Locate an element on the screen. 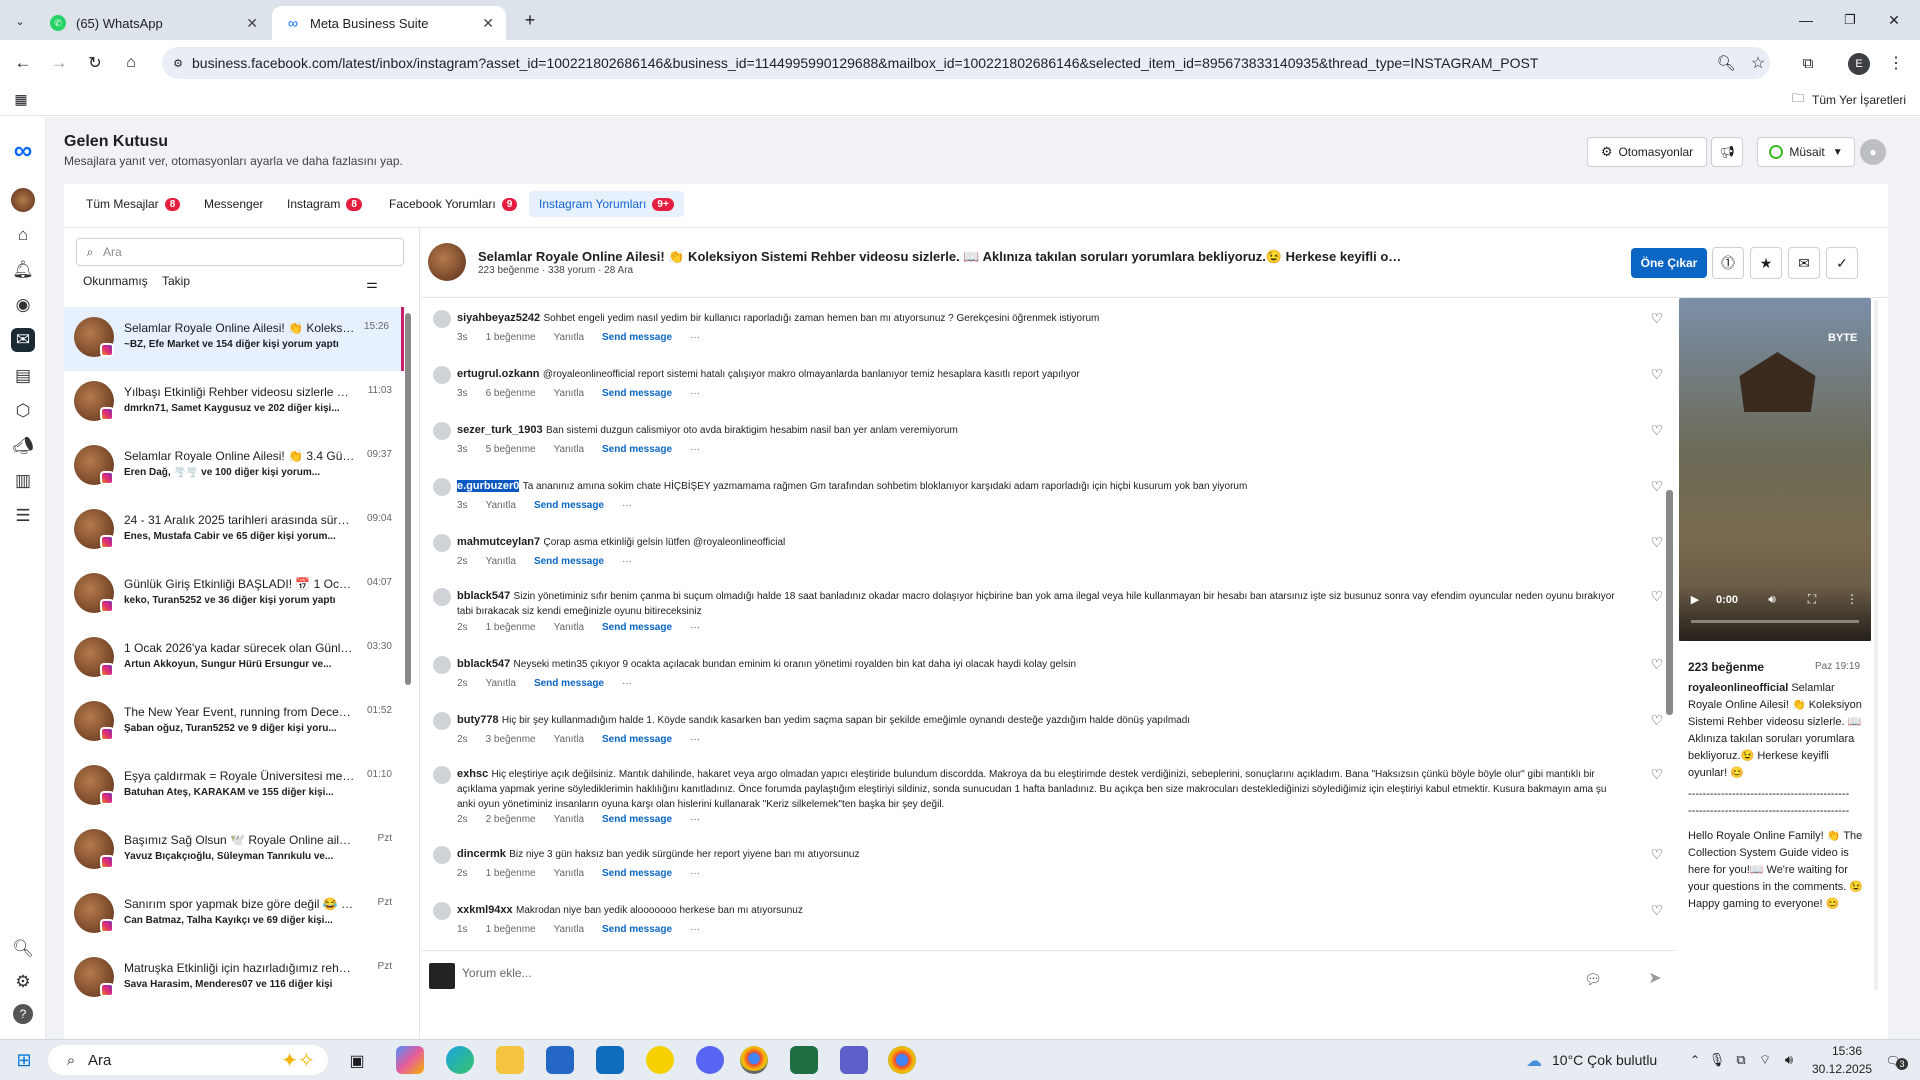  automations-button: ⚙ Otomasyonlar is located at coordinates (1647, 152).